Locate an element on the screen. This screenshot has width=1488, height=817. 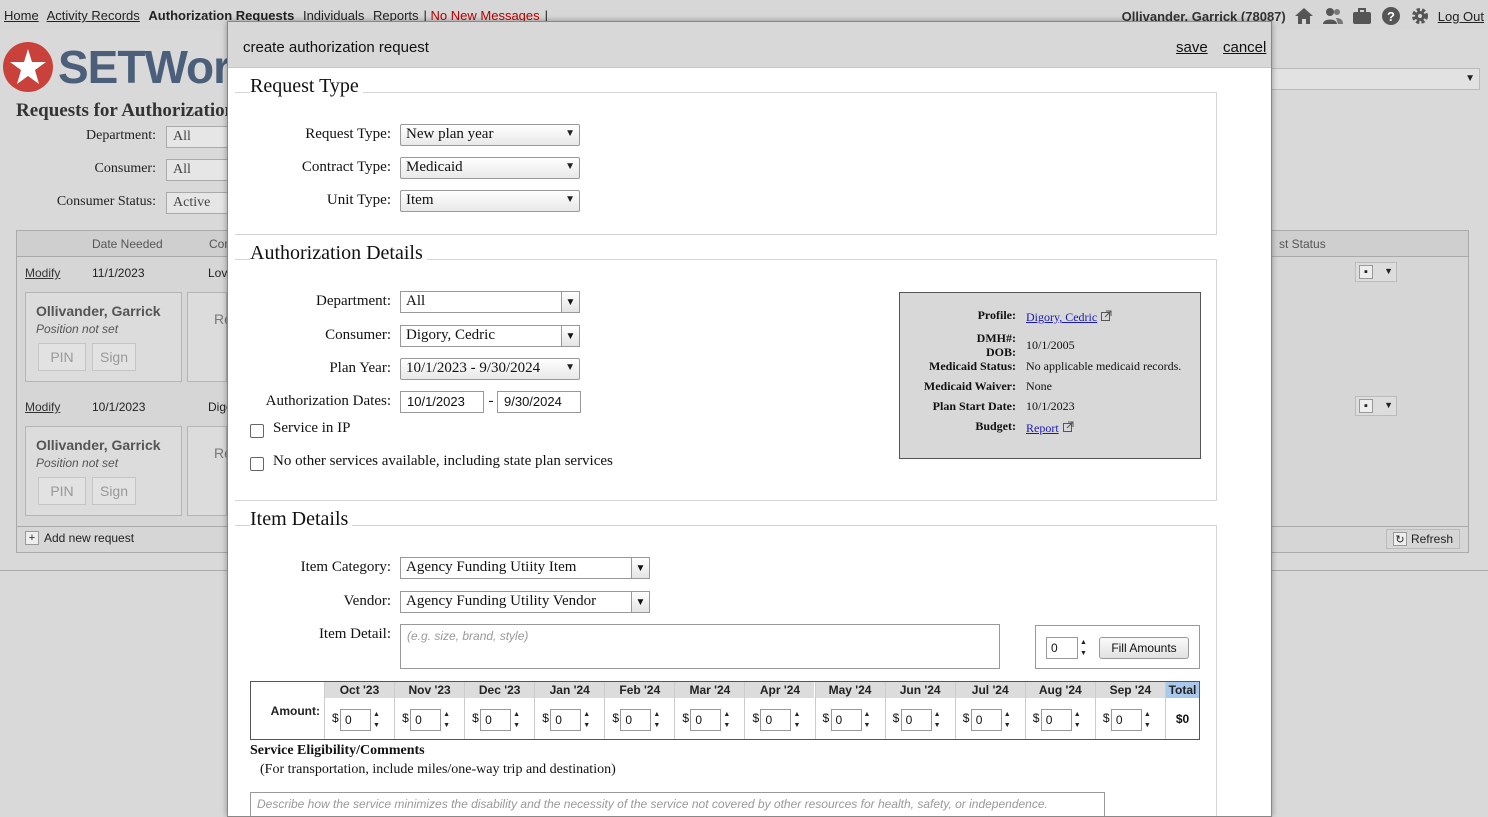
gear-icon is located at coordinates (1420, 16).